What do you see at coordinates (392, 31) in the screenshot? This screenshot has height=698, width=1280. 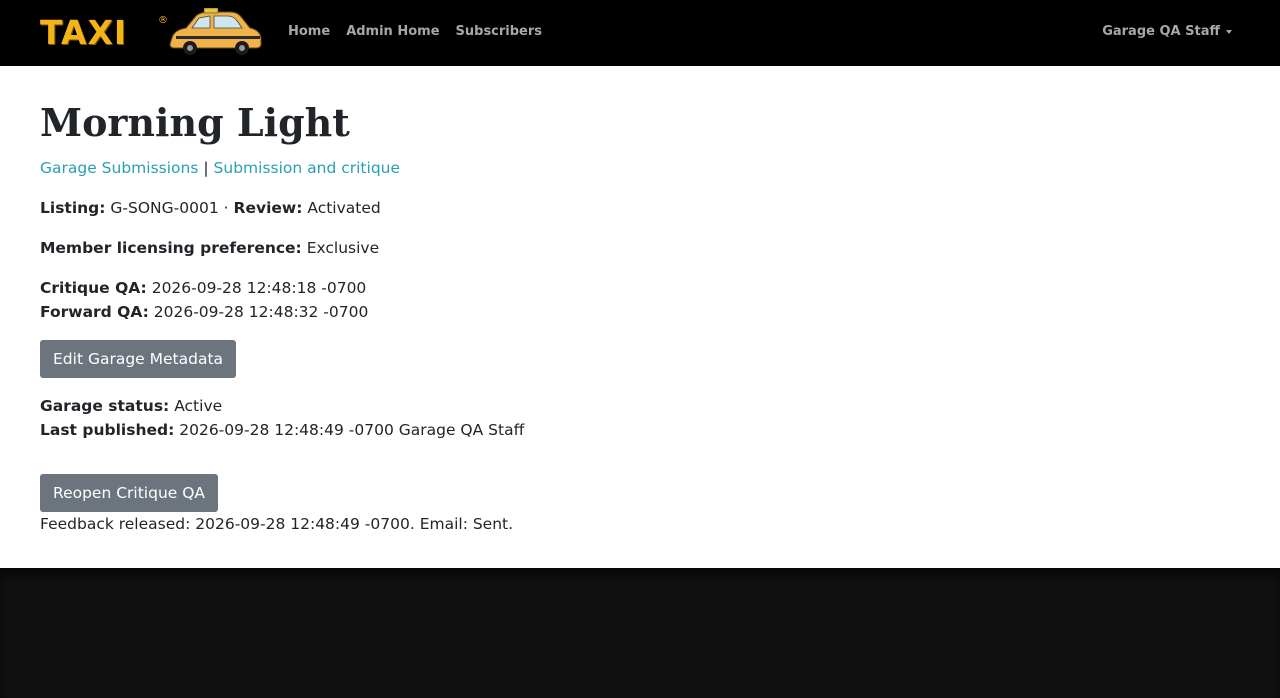 I see `nav-admin-home: Admin Home` at bounding box center [392, 31].